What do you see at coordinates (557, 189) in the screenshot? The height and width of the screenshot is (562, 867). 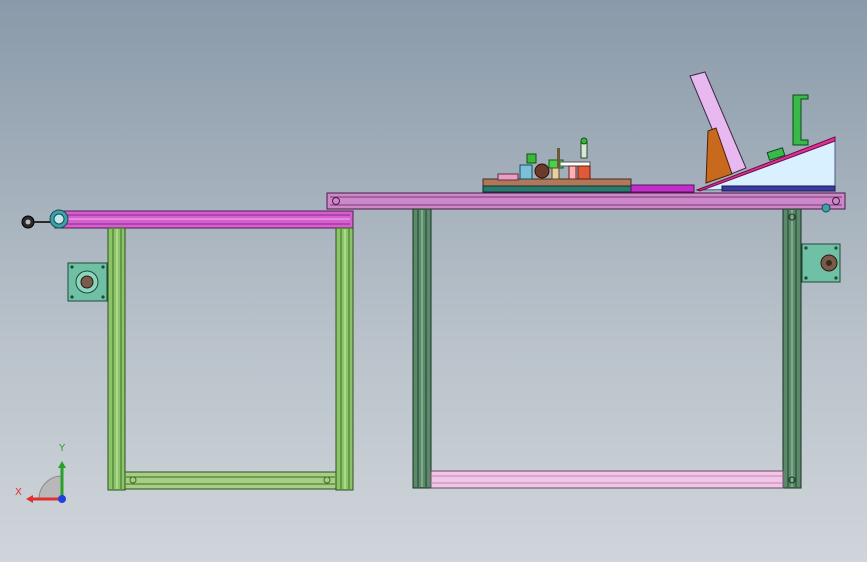 I see `base-plate-lower` at bounding box center [557, 189].